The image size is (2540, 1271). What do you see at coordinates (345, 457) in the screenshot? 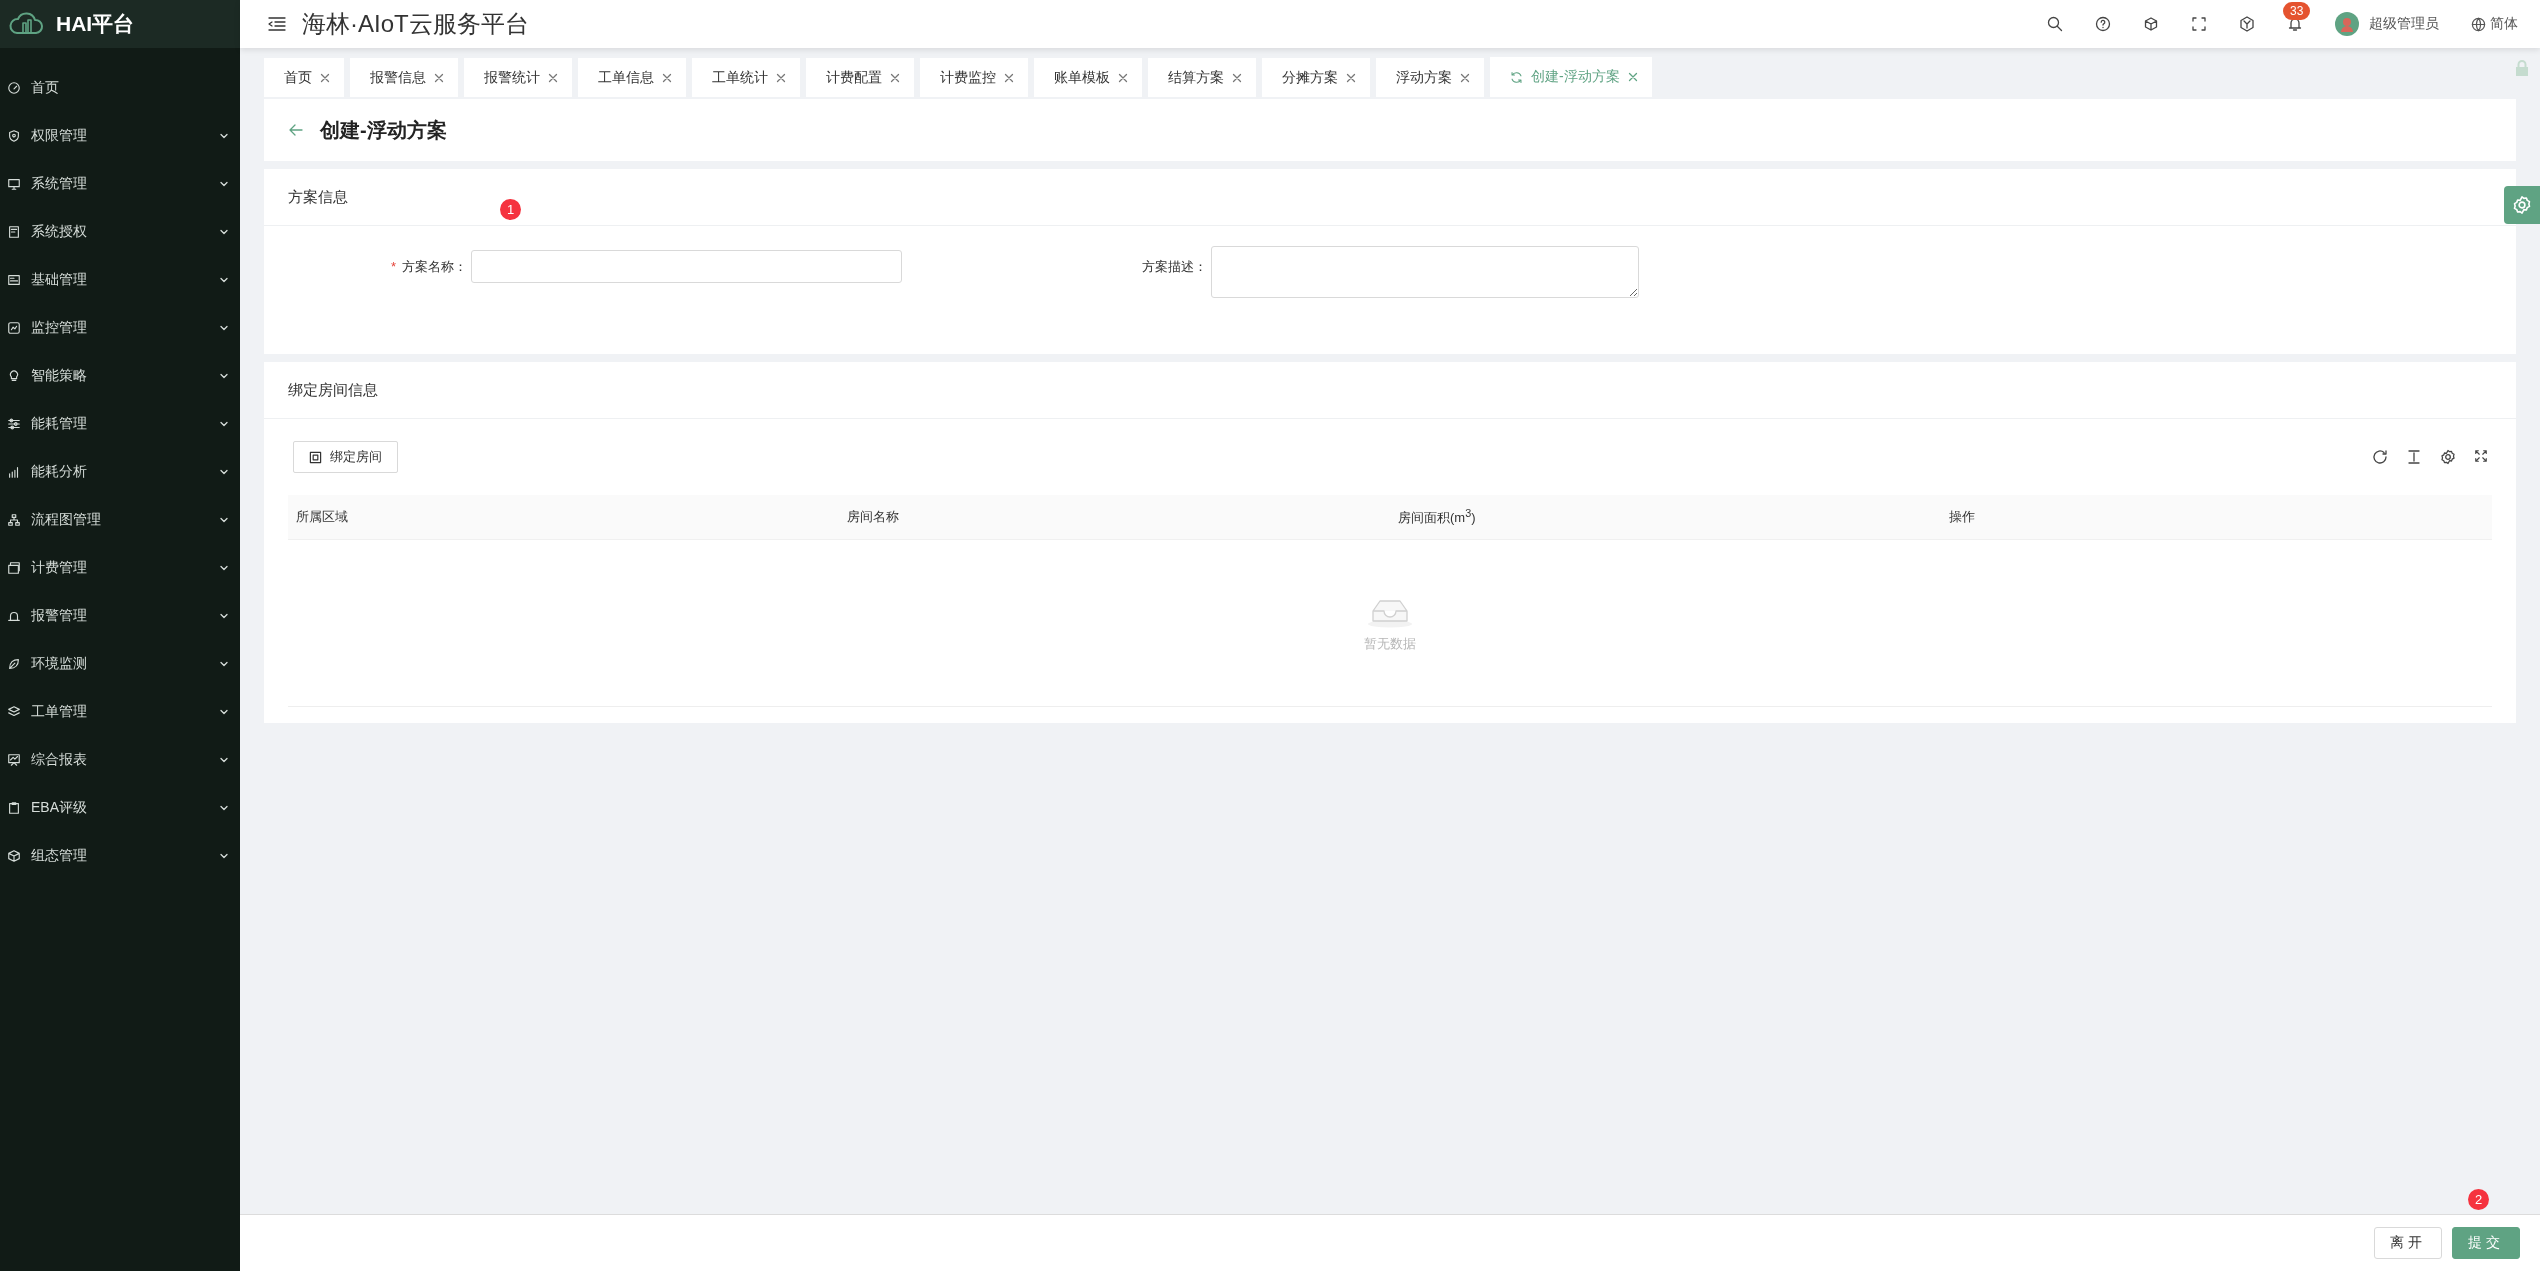
I see `bind-room-button: 绑定房间` at bounding box center [345, 457].